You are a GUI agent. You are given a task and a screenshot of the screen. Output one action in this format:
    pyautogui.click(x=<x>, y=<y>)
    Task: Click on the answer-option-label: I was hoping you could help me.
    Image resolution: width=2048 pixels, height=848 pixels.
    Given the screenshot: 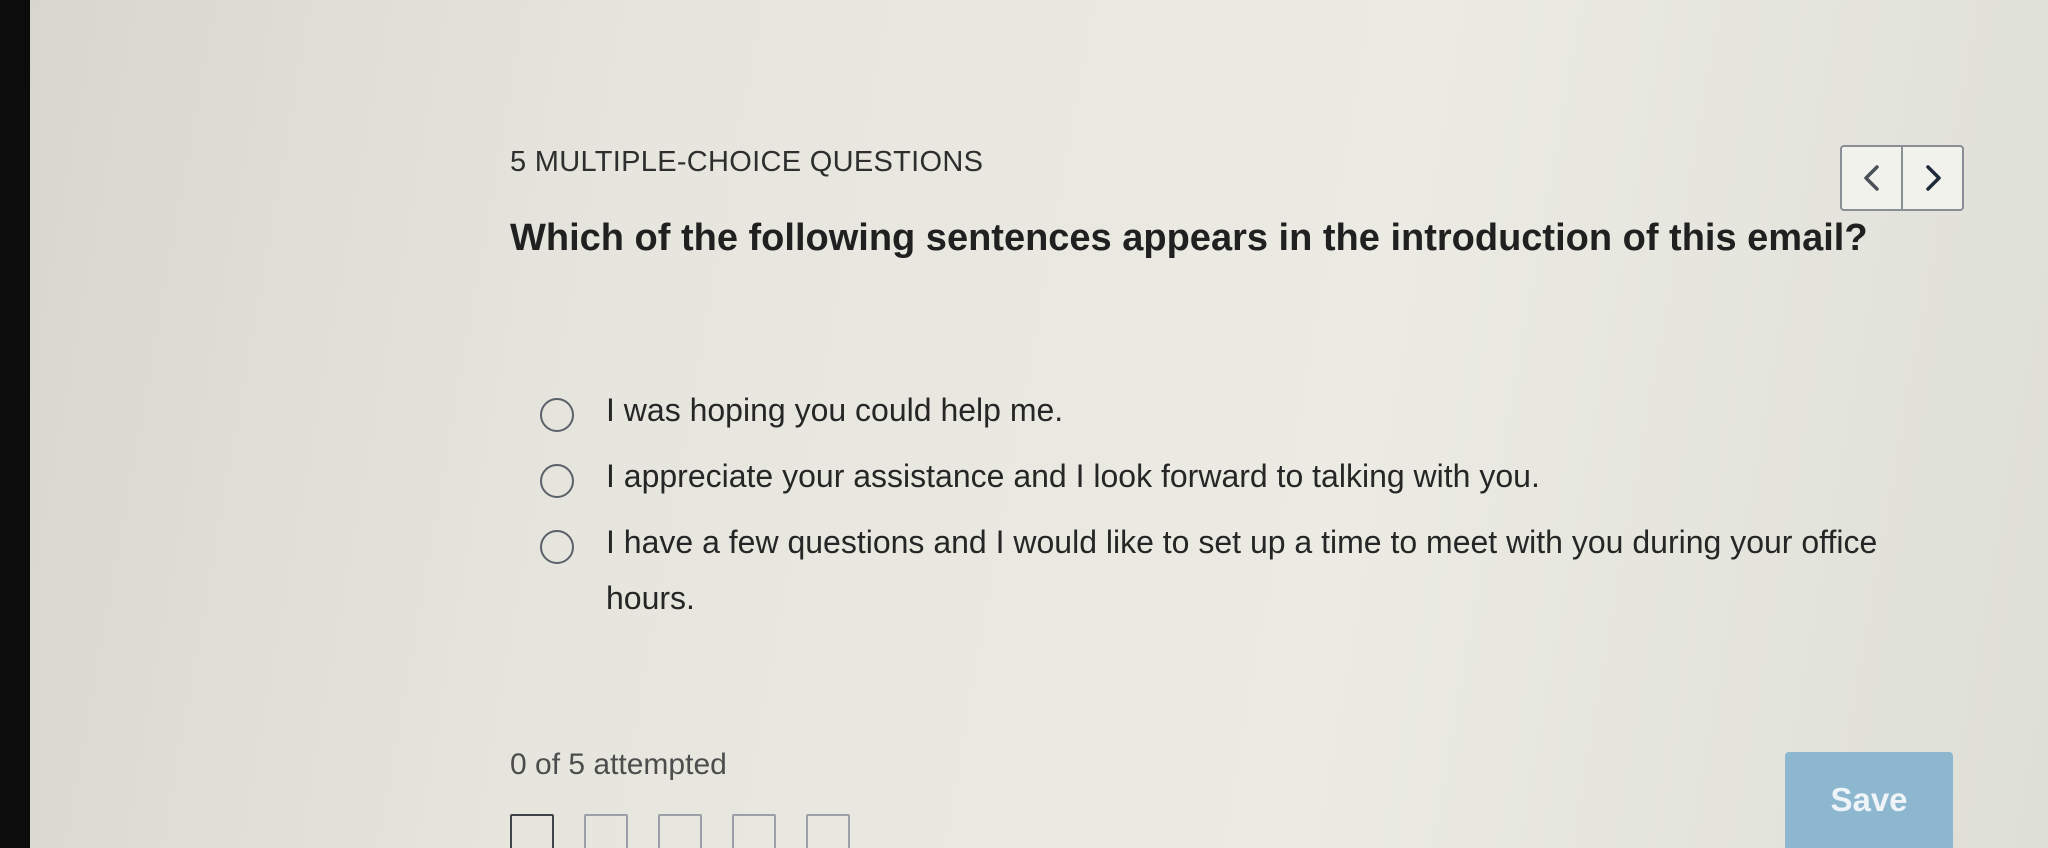 What is the action you would take?
    pyautogui.click(x=835, y=410)
    